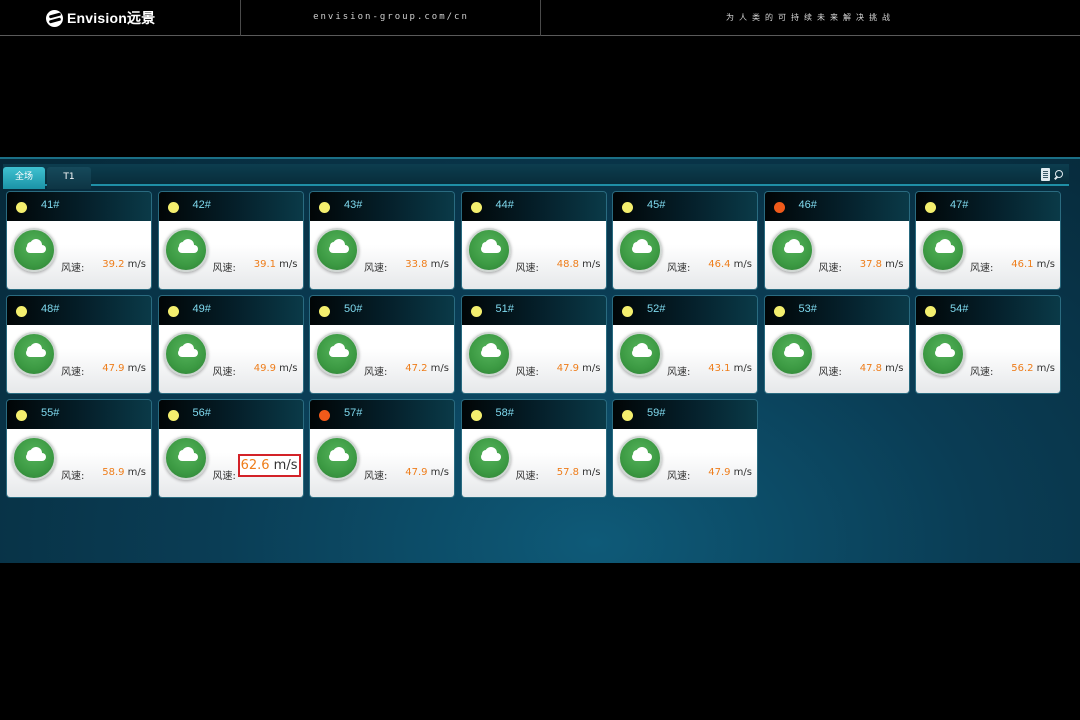 The image size is (1080, 720). What do you see at coordinates (1022, 368) in the screenshot?
I see `wind-speed-value: 56.2` at bounding box center [1022, 368].